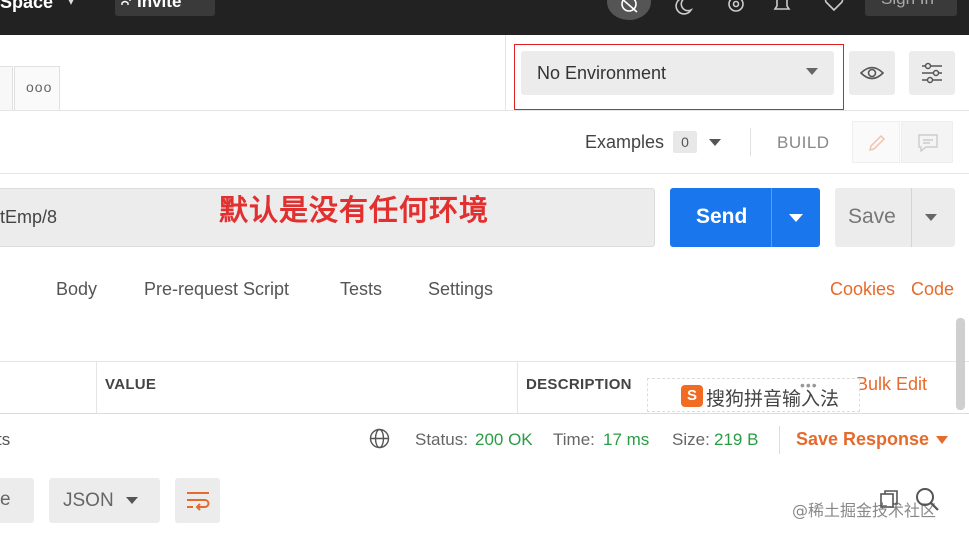 This screenshot has height=535, width=969. What do you see at coordinates (39, 87) in the screenshot?
I see `more-icon: ooo` at bounding box center [39, 87].